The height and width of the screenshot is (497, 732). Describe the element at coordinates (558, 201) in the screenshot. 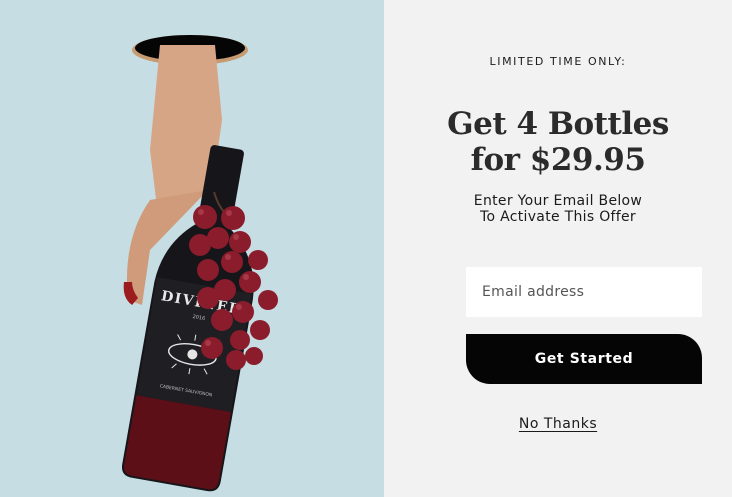

I see `subhead-line-1: Enter Your Email Below` at that location.